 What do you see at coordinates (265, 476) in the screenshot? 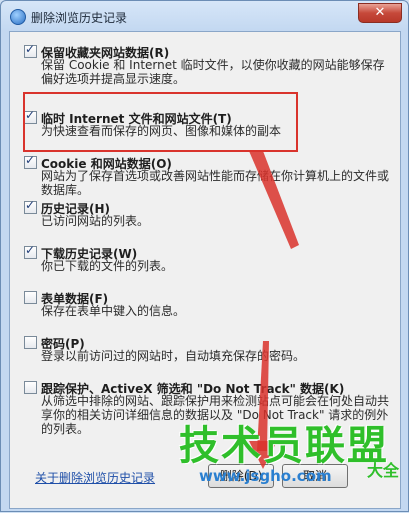
I see `watermark-url: www.jsgho.com` at bounding box center [265, 476].